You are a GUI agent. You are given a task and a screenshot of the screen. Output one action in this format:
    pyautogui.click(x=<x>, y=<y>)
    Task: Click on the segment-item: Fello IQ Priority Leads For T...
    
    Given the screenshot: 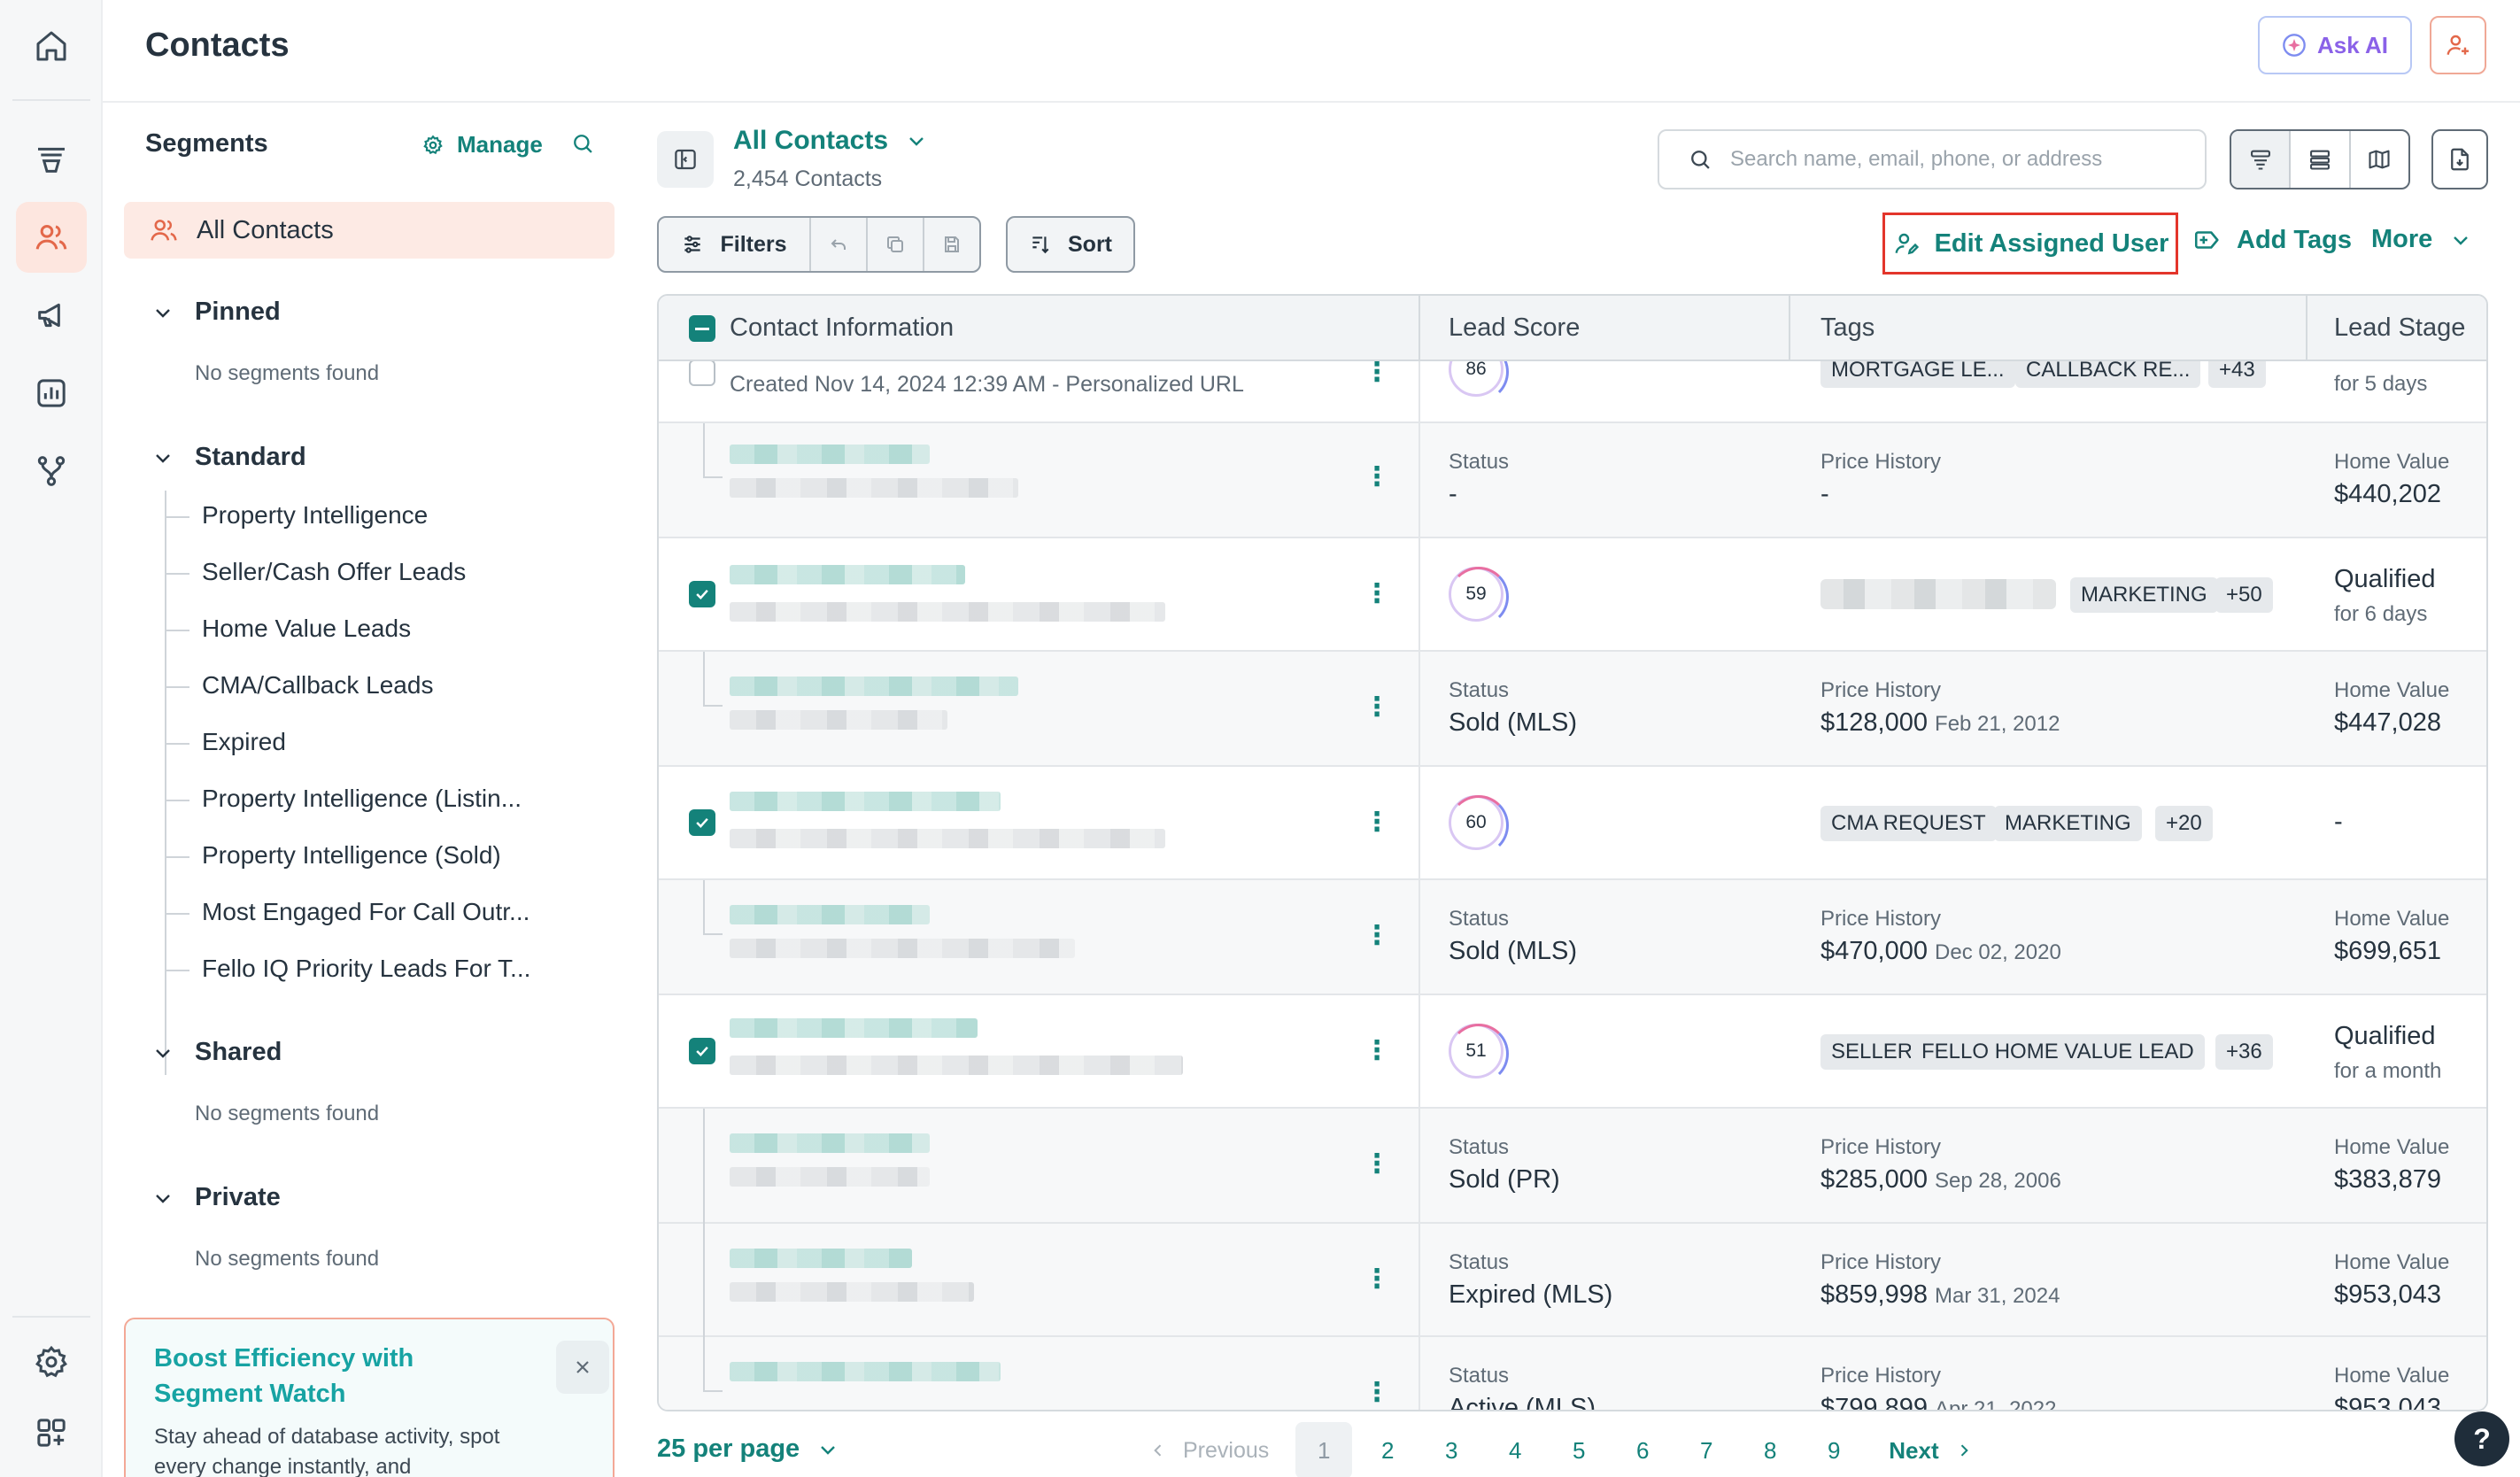 What is the action you would take?
    pyautogui.click(x=366, y=969)
    